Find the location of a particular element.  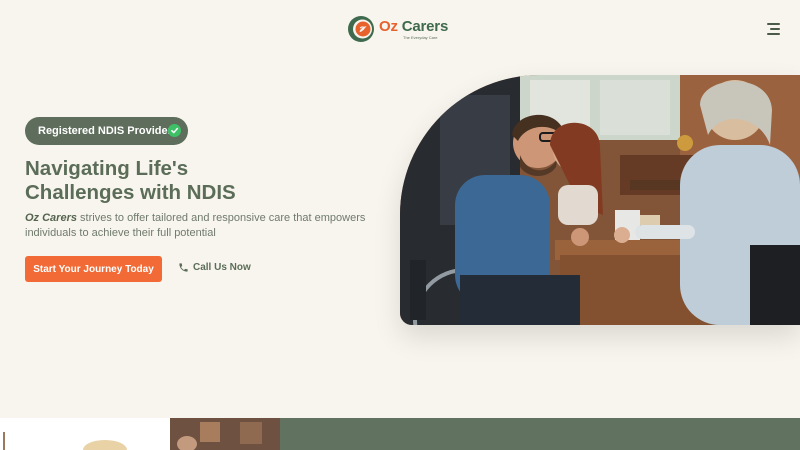

ndis-provider-badge: Registered NDIS Provider is located at coordinates (106, 131).